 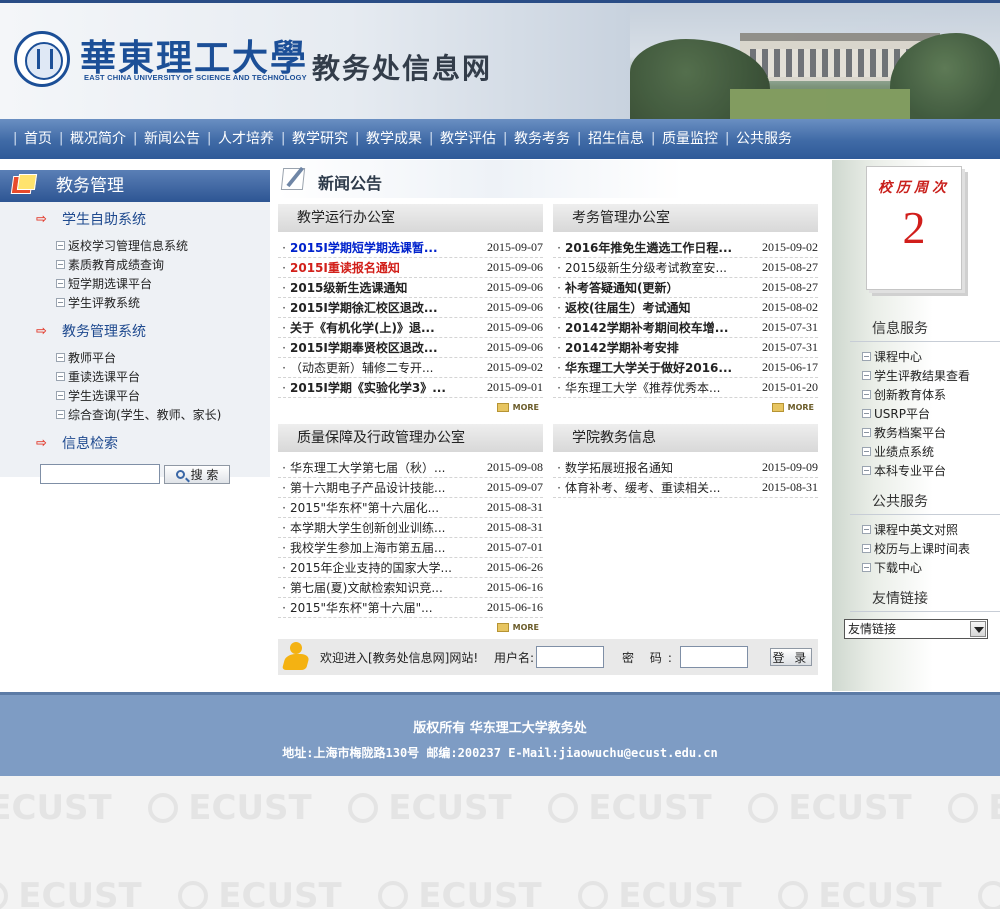 What do you see at coordinates (197, 474) in the screenshot?
I see `search-button: 搜 索` at bounding box center [197, 474].